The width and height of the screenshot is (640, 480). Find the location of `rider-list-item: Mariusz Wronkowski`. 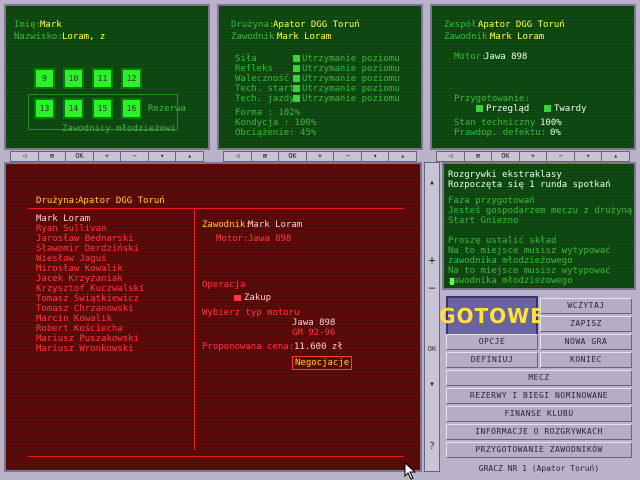

rider-list-item: Mariusz Wronkowski is located at coordinates (85, 349).